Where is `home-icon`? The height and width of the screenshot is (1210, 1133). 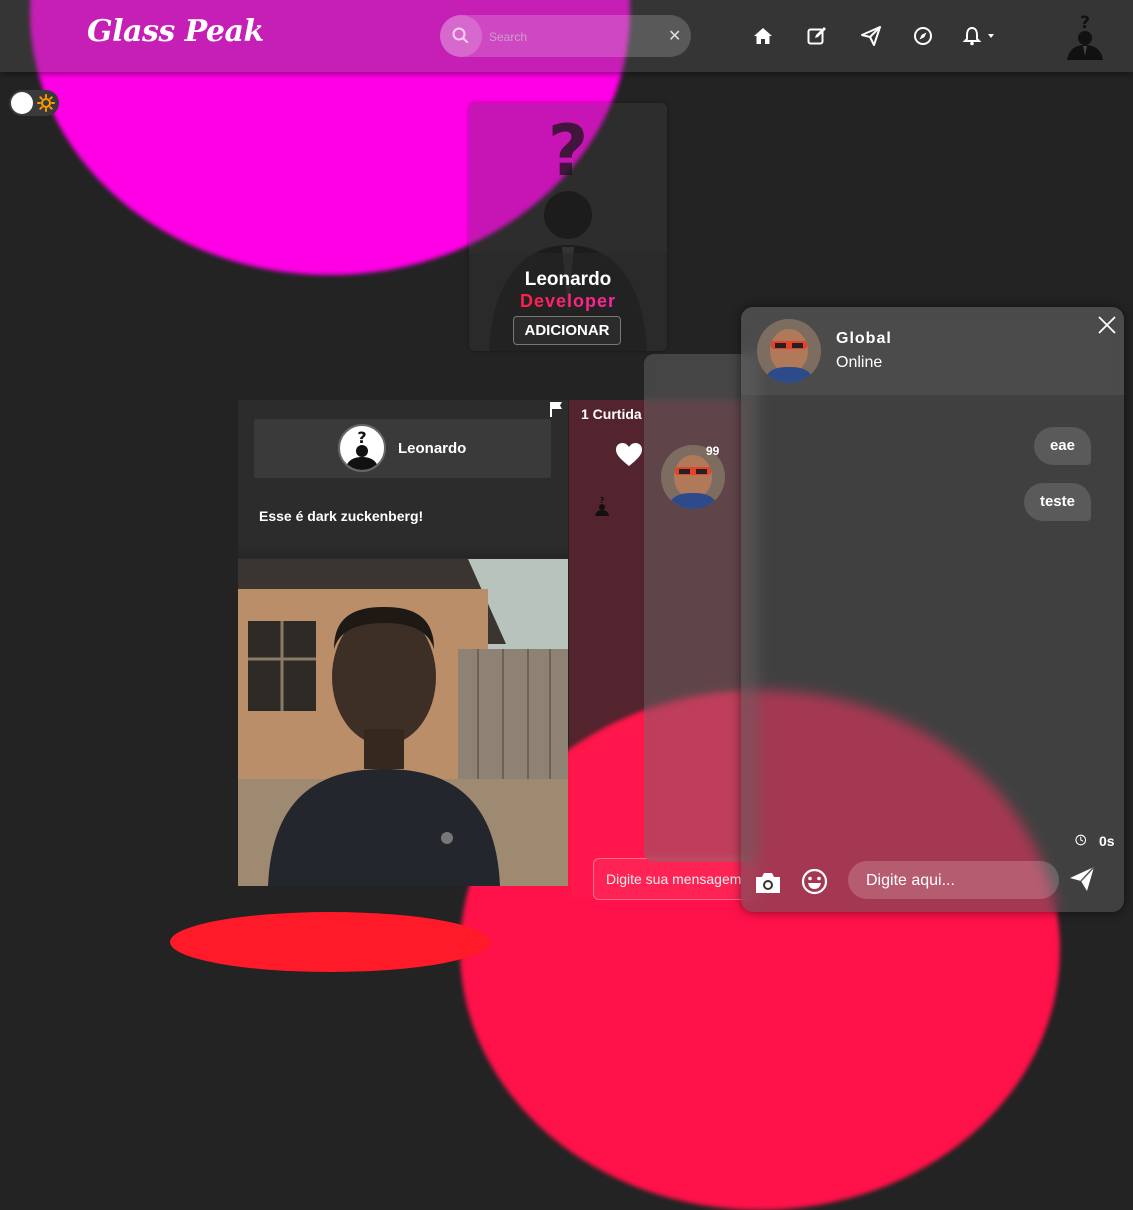
home-icon is located at coordinates (763, 36).